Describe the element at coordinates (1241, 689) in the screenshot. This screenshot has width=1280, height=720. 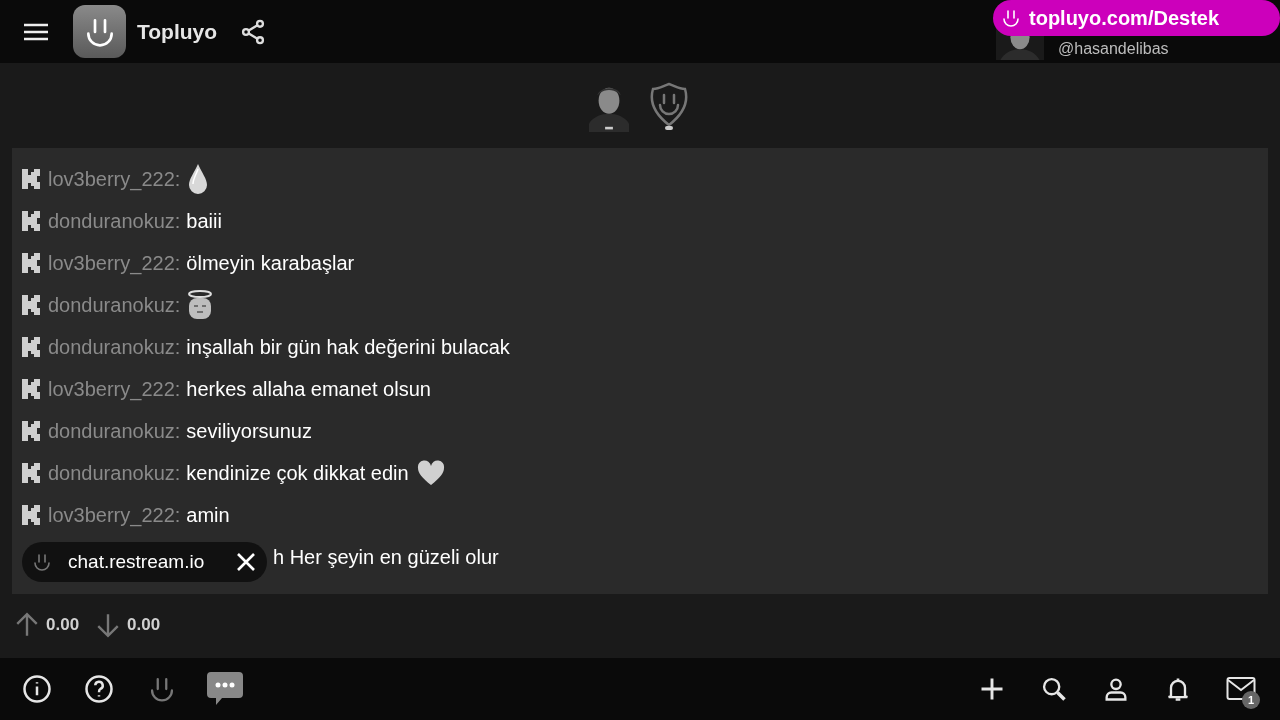
I see `mail-icon` at that location.